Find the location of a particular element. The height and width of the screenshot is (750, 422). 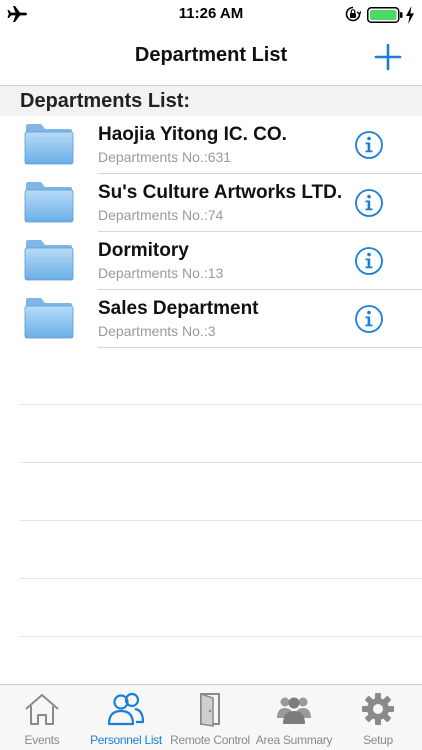

add-department-button is located at coordinates (388, 57).